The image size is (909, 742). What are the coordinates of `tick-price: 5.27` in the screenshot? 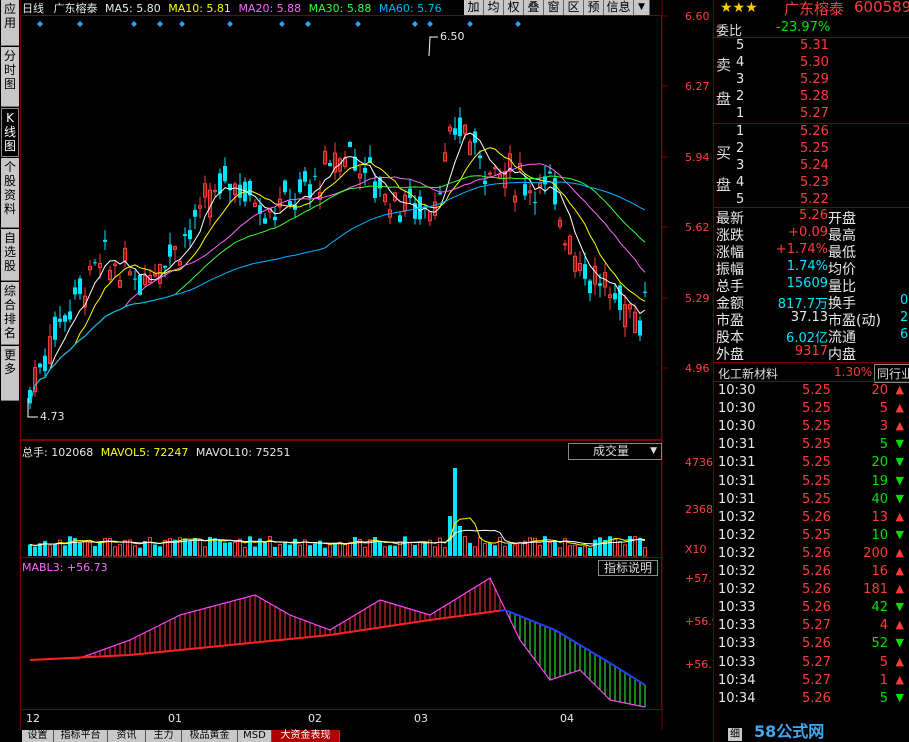 It's located at (816, 626).